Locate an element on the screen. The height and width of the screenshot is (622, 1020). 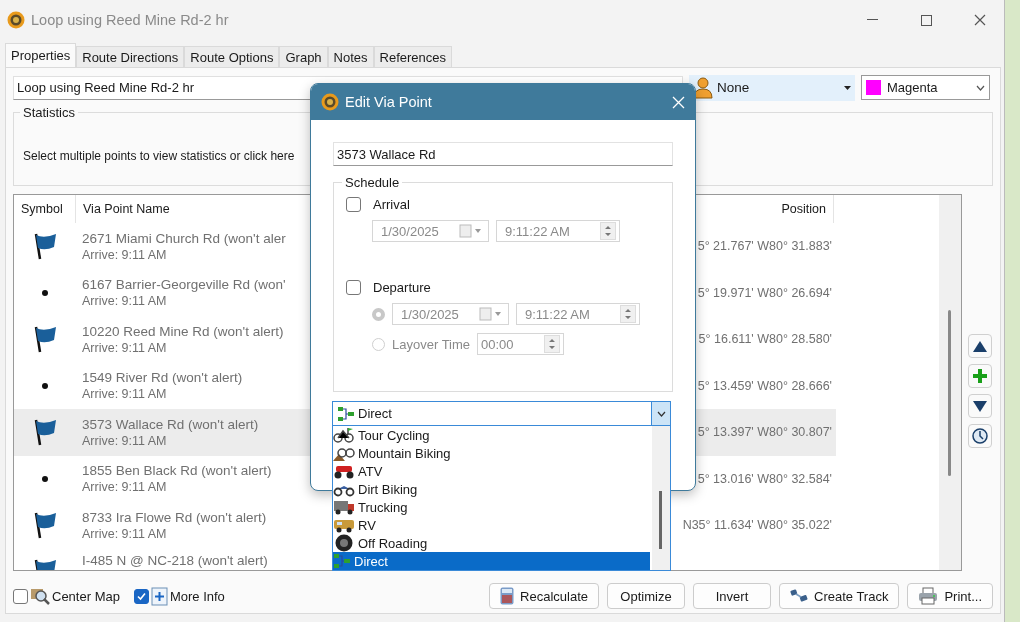
window-title: Loop using Reed Mine Rd-2 hr is located at coordinates (130, 20).